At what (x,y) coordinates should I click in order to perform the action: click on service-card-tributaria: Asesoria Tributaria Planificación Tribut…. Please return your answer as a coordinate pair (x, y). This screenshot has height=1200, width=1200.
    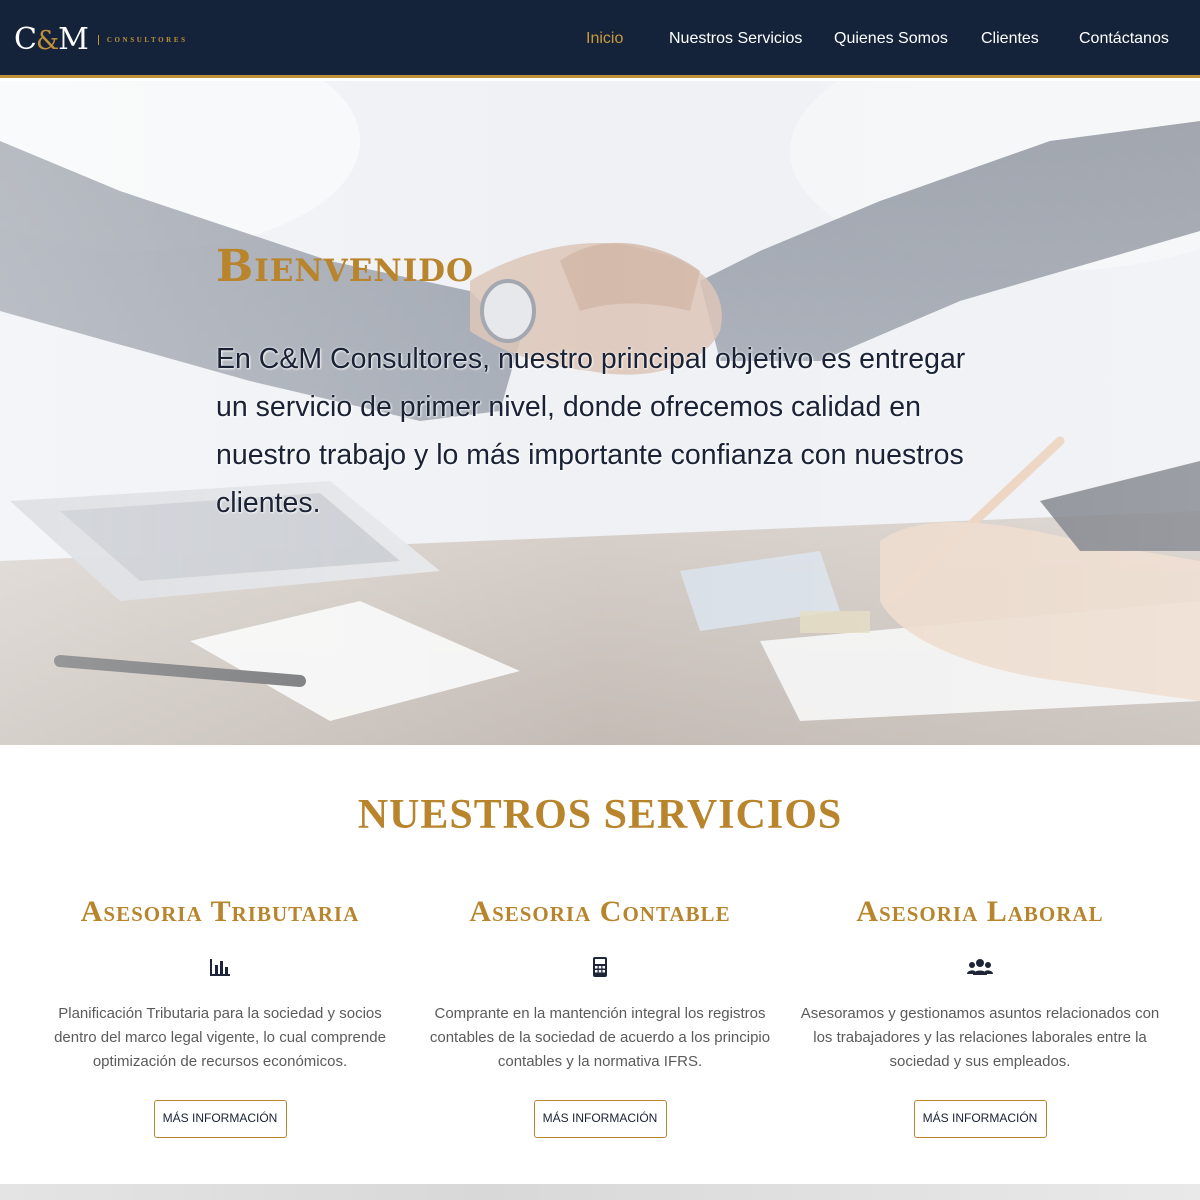
    Looking at the image, I should click on (220, 1014).